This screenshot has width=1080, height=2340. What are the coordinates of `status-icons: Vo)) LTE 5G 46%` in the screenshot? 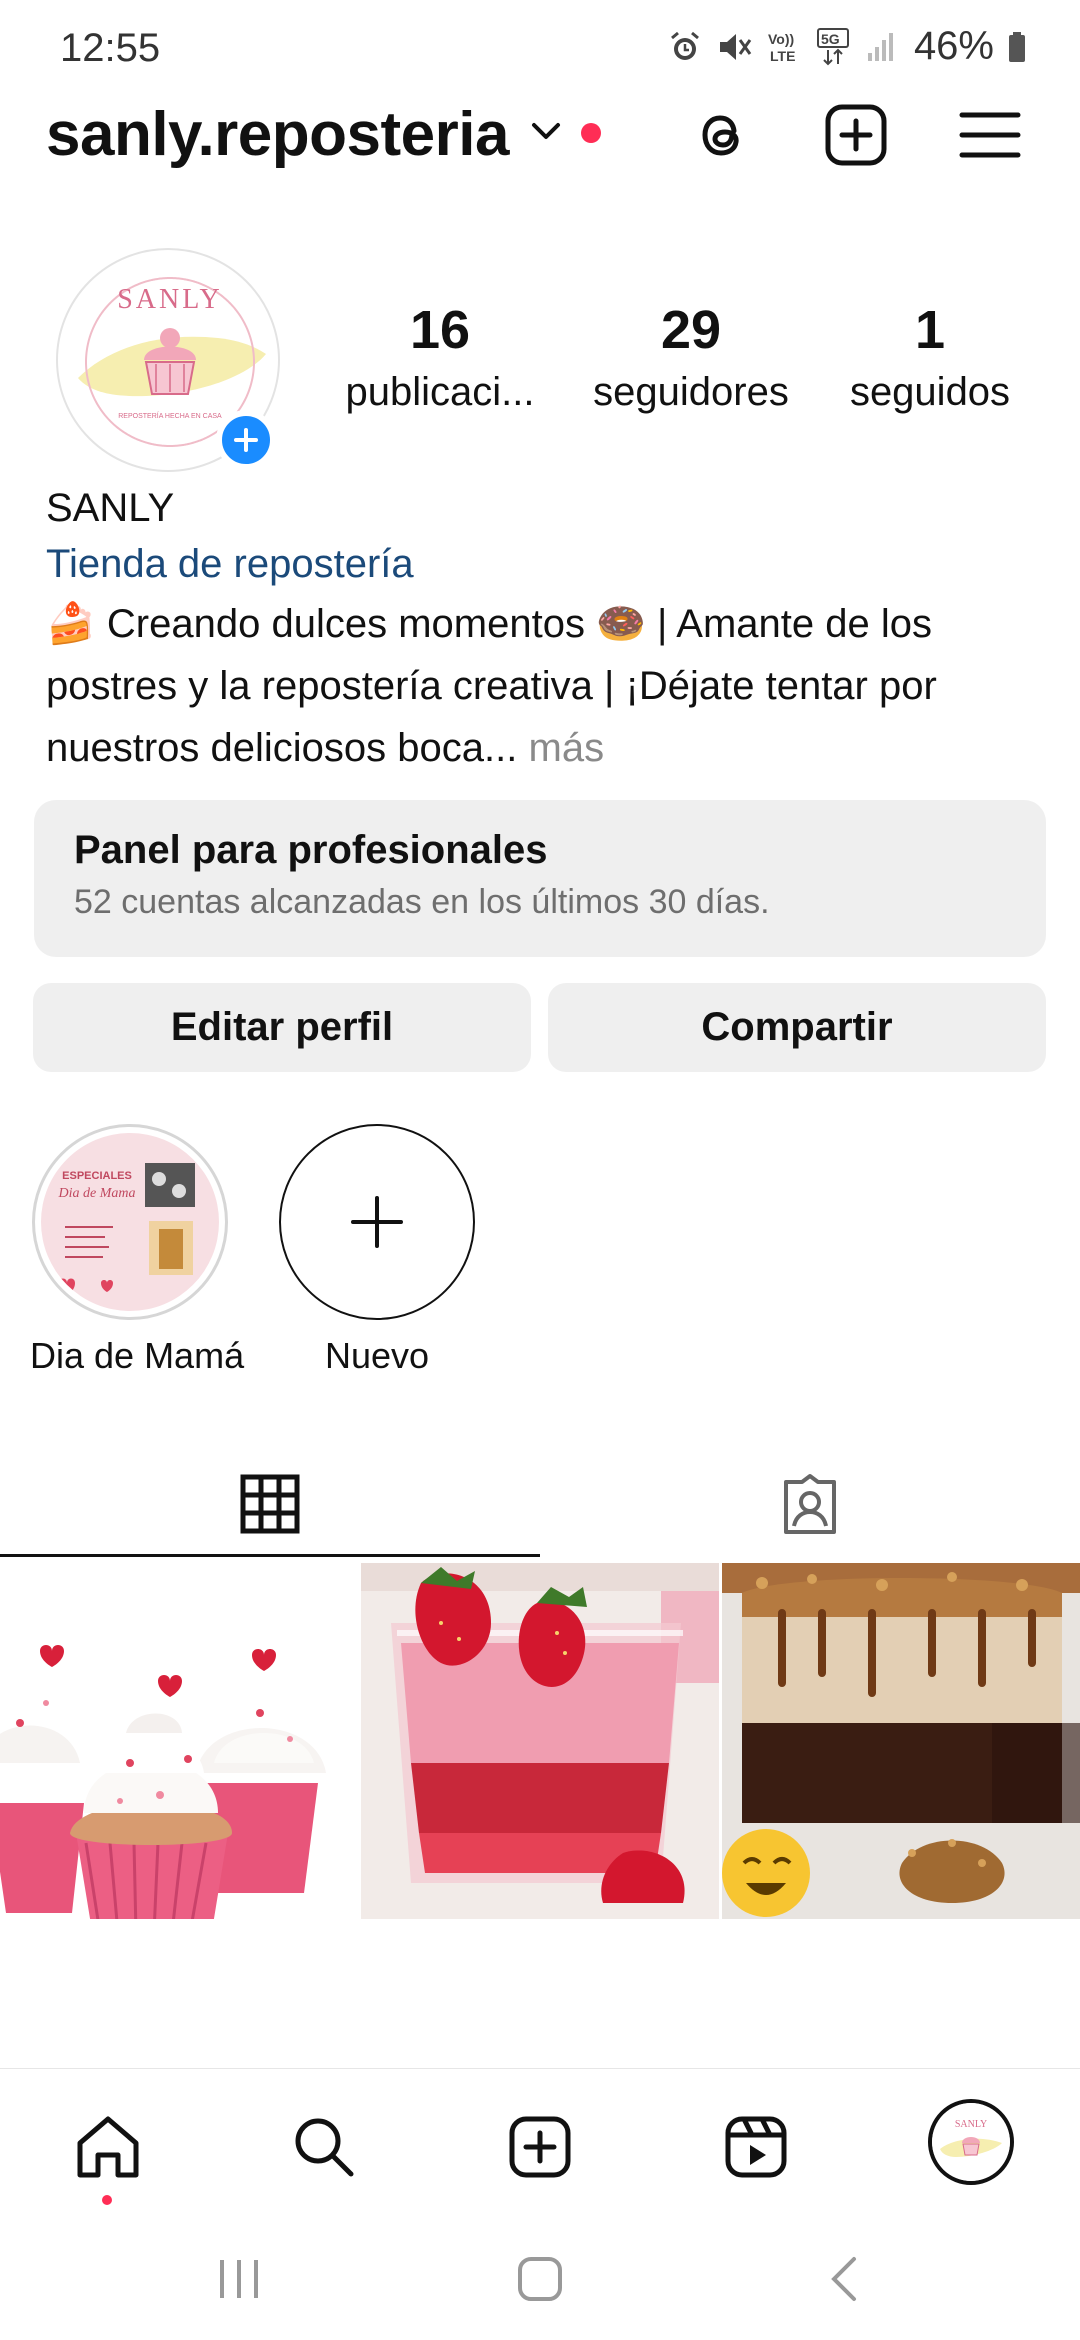 It's located at (847, 46).